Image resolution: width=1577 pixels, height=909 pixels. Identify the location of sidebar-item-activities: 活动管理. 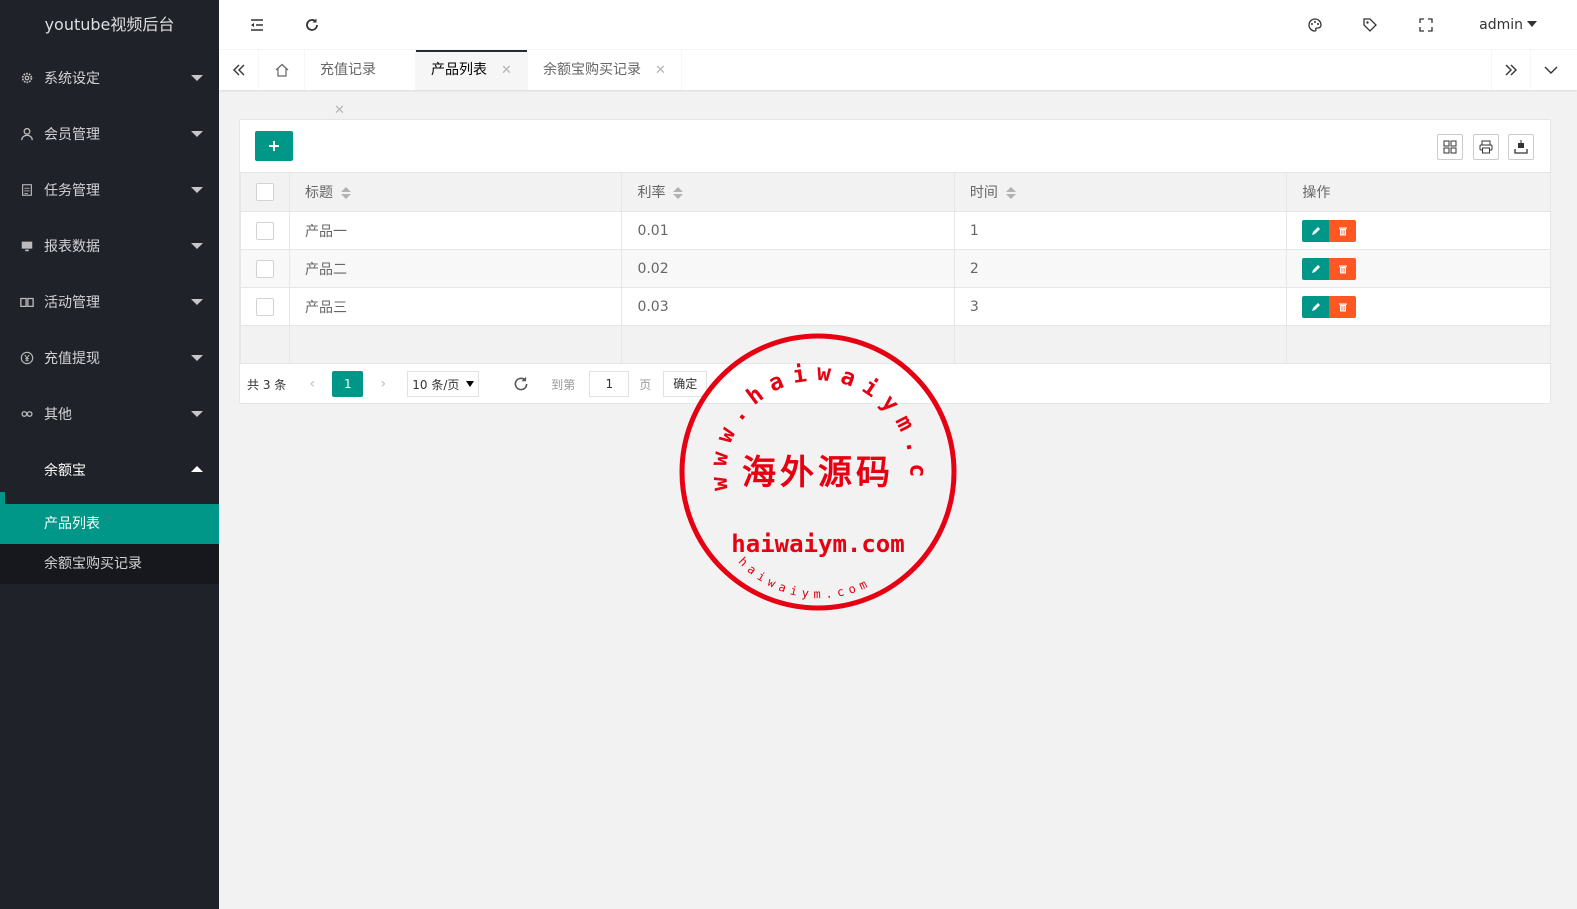
(109, 302).